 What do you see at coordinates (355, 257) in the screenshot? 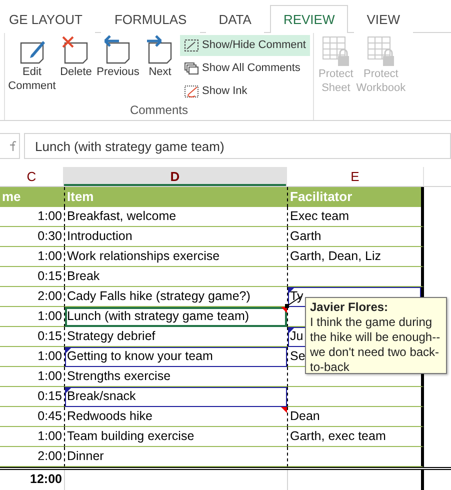
I see `table-cell: Garth, Dean, Liz` at bounding box center [355, 257].